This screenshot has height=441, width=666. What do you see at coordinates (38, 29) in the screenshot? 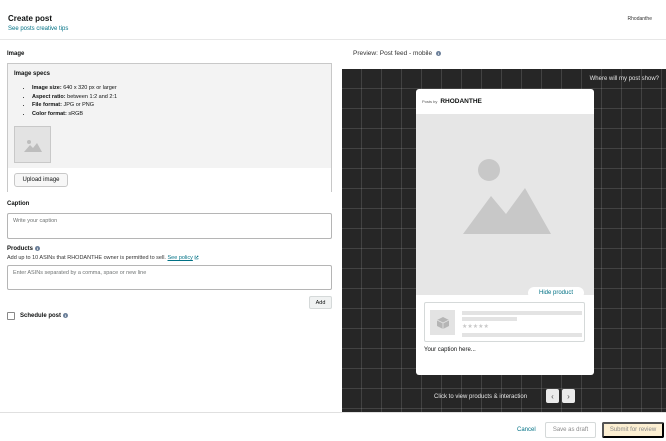
I see `creative-tips-link: See posts creative tips` at bounding box center [38, 29].